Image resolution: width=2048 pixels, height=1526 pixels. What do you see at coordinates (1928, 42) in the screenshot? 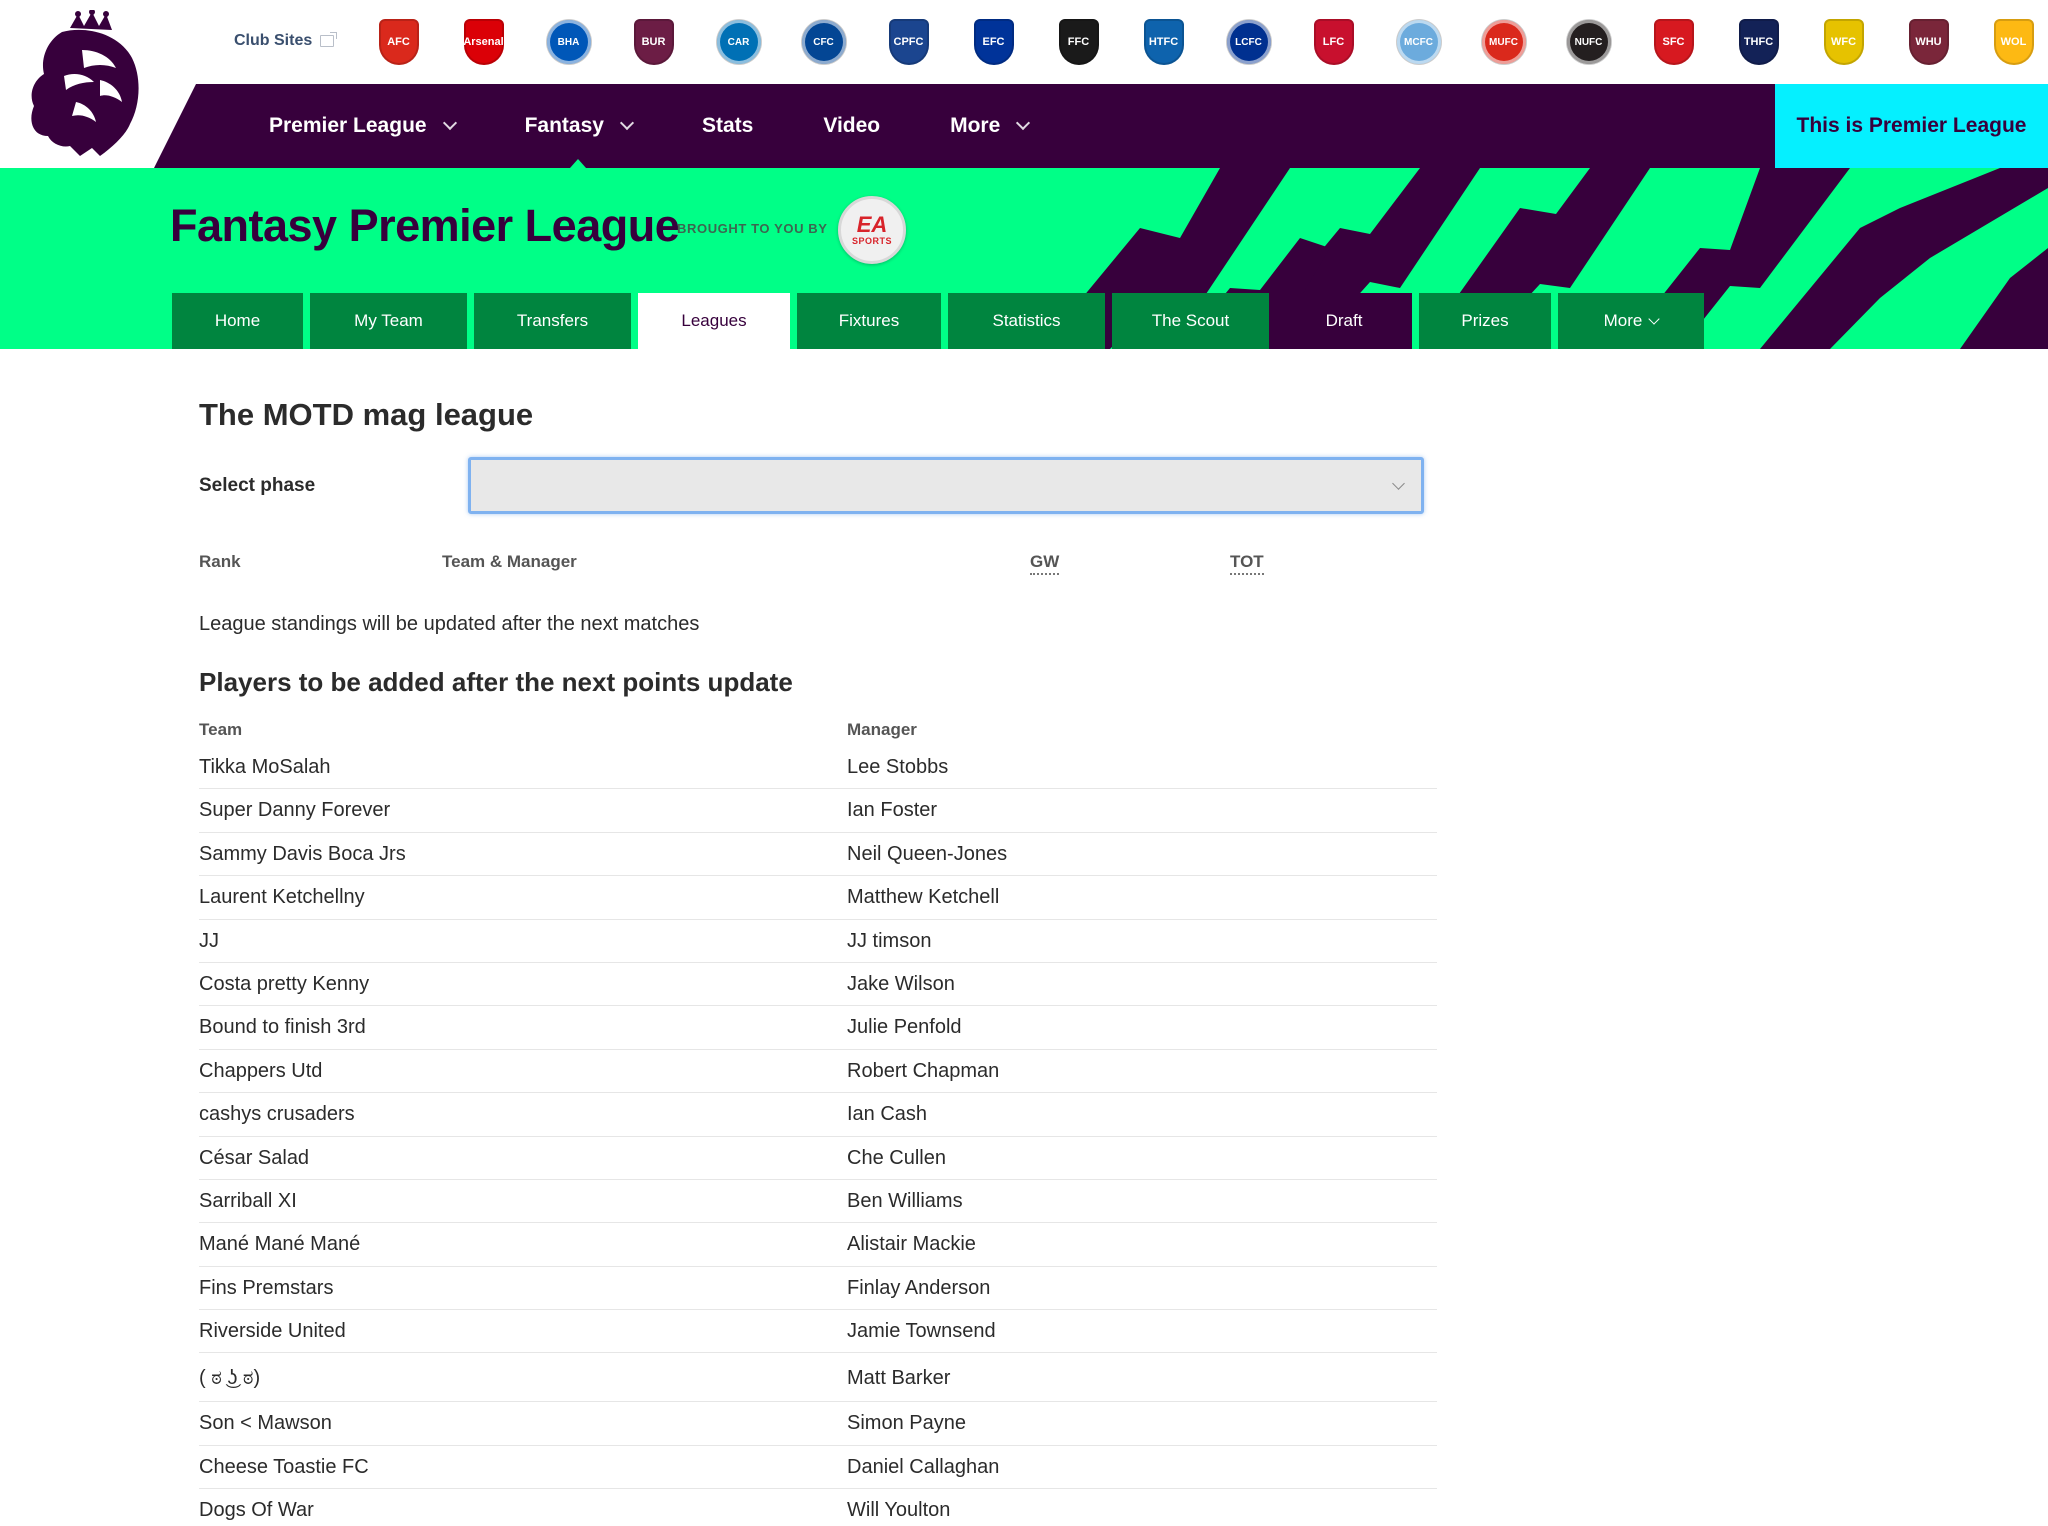
I see `club-site-link: WHU` at bounding box center [1928, 42].